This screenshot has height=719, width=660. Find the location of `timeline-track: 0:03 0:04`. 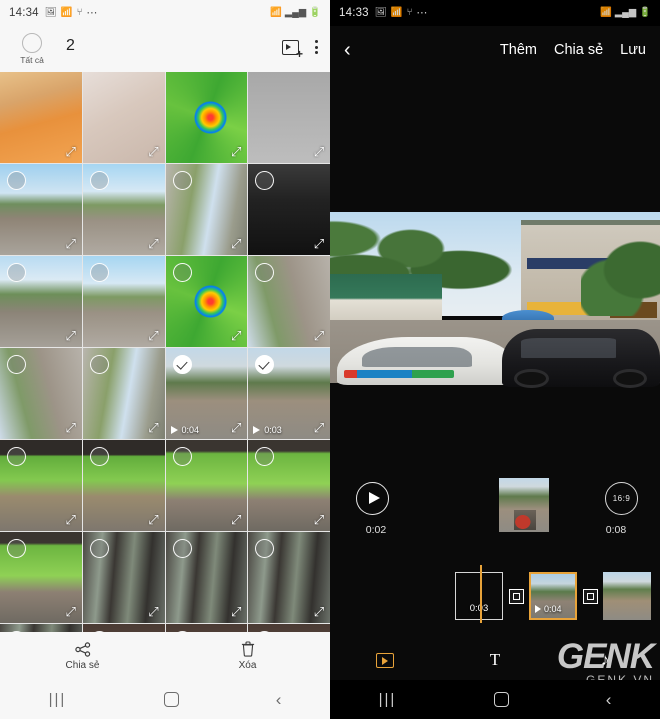

timeline-track: 0:03 0:04 is located at coordinates (490, 596).